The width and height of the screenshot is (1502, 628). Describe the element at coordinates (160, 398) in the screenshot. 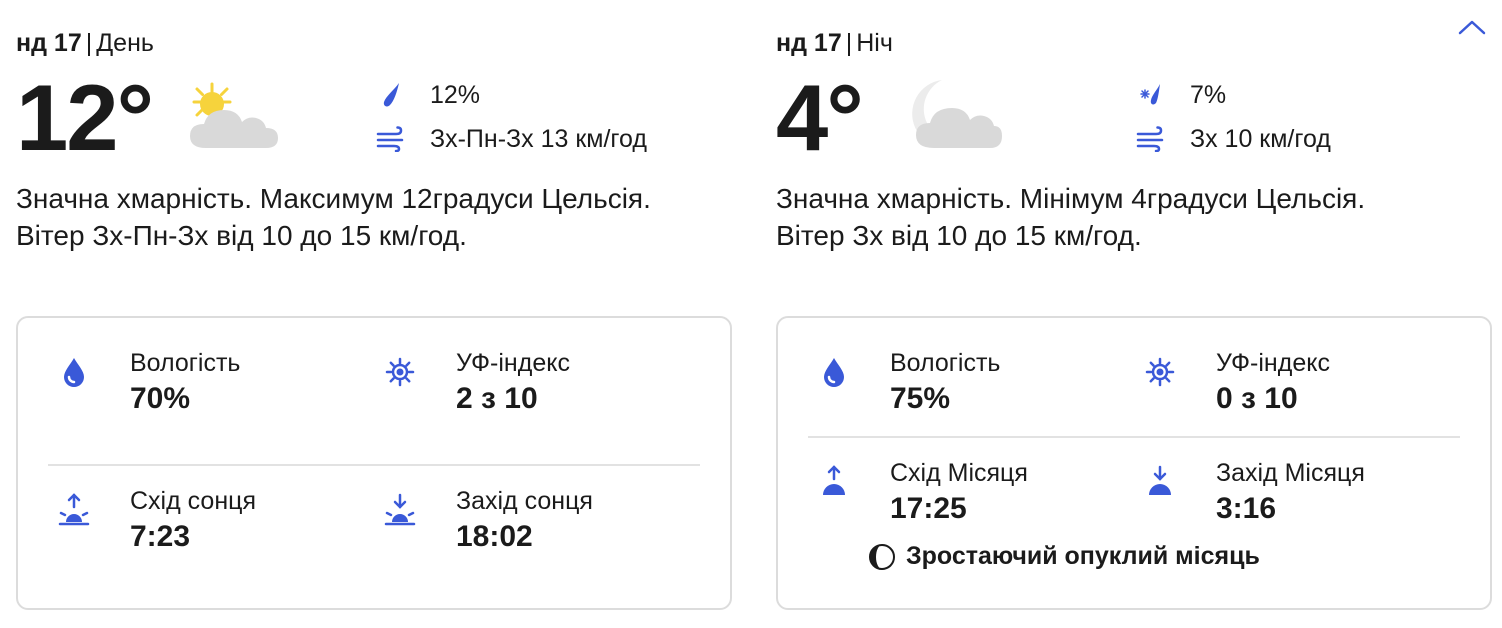

I see `humidity-value: 70%` at that location.